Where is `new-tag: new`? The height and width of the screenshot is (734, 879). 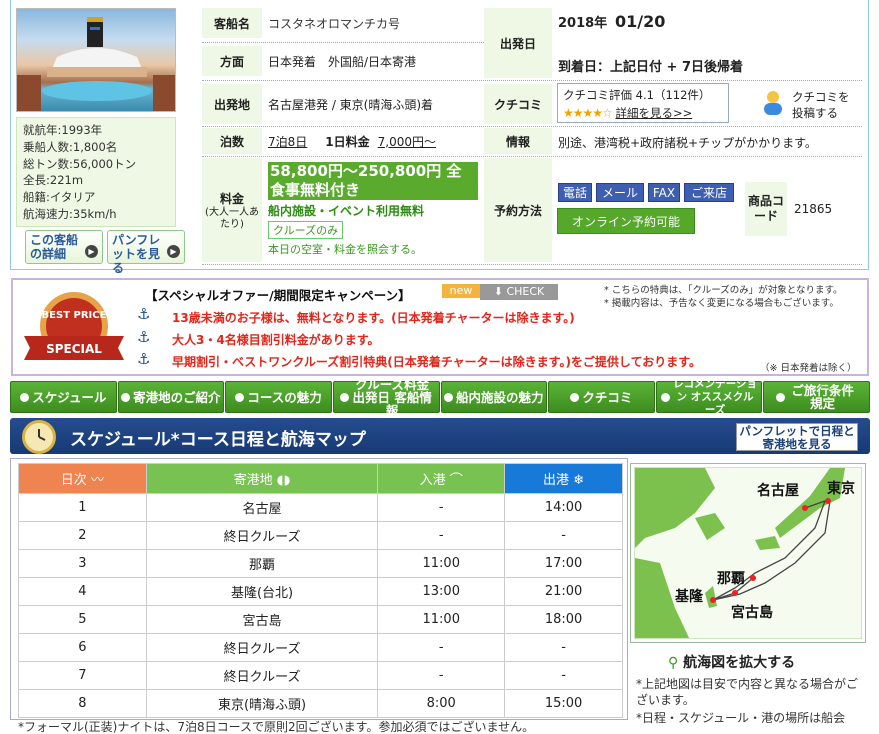 new-tag: new is located at coordinates (461, 291).